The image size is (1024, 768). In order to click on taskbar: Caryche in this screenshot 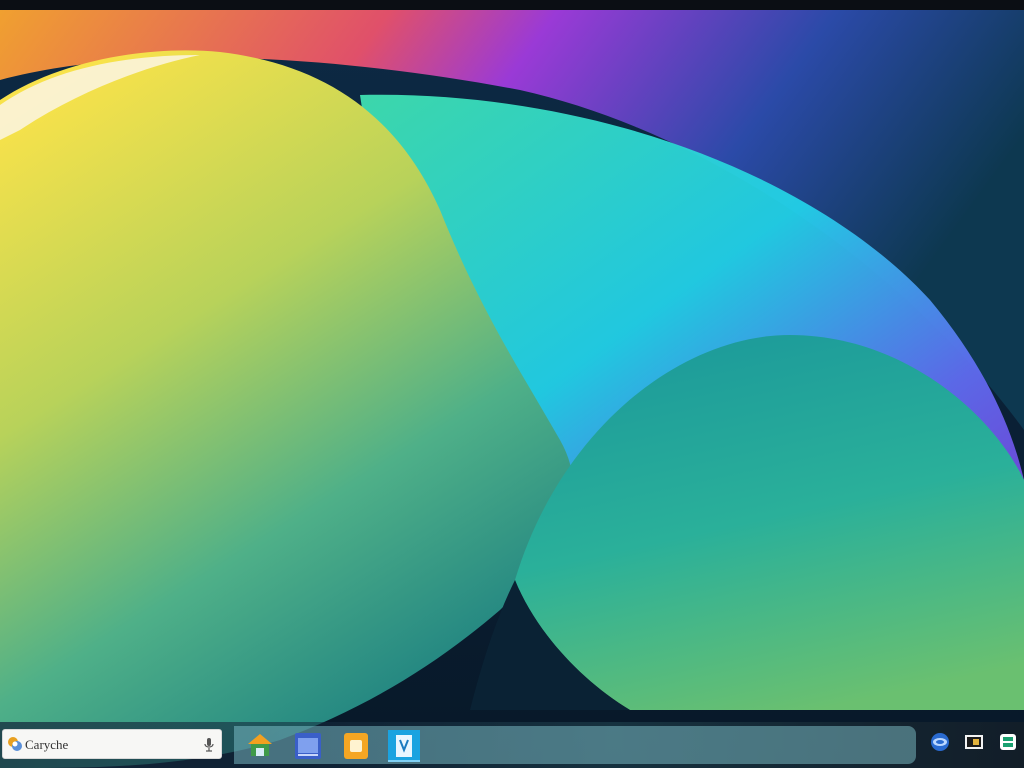, I will do `click(512, 745)`.